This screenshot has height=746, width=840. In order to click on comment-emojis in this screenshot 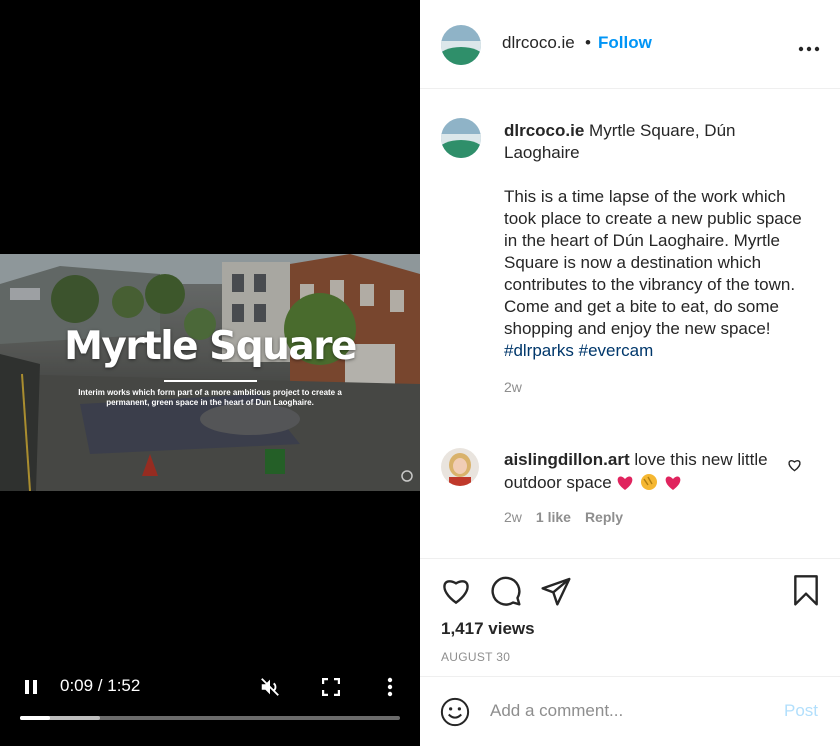, I will do `click(648, 482)`.